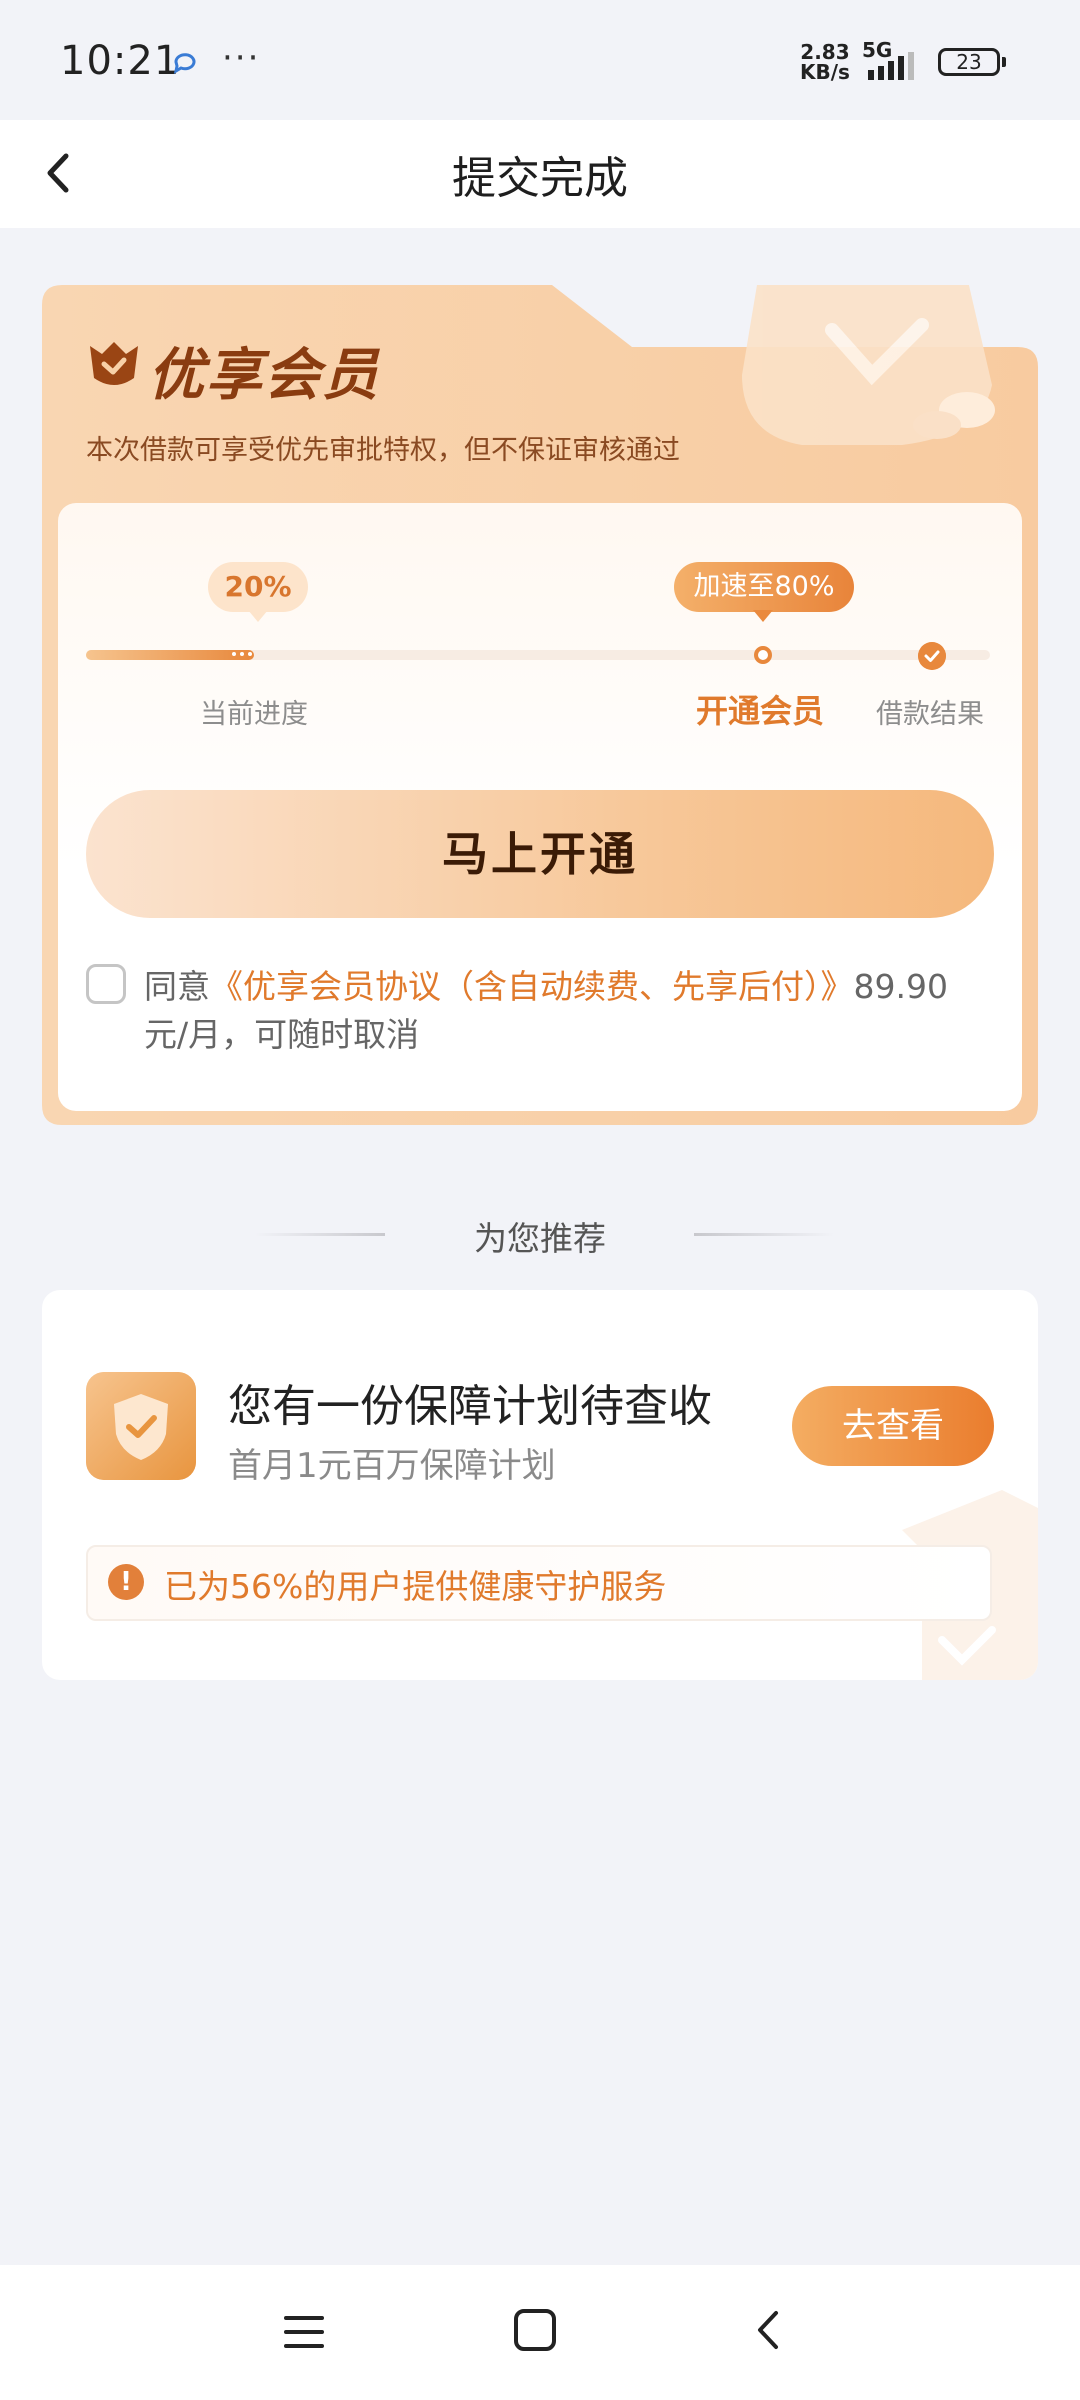 This screenshot has width=1080, height=2400. What do you see at coordinates (760, 711) in the screenshot?
I see `step-label-open-member: 开通会员` at bounding box center [760, 711].